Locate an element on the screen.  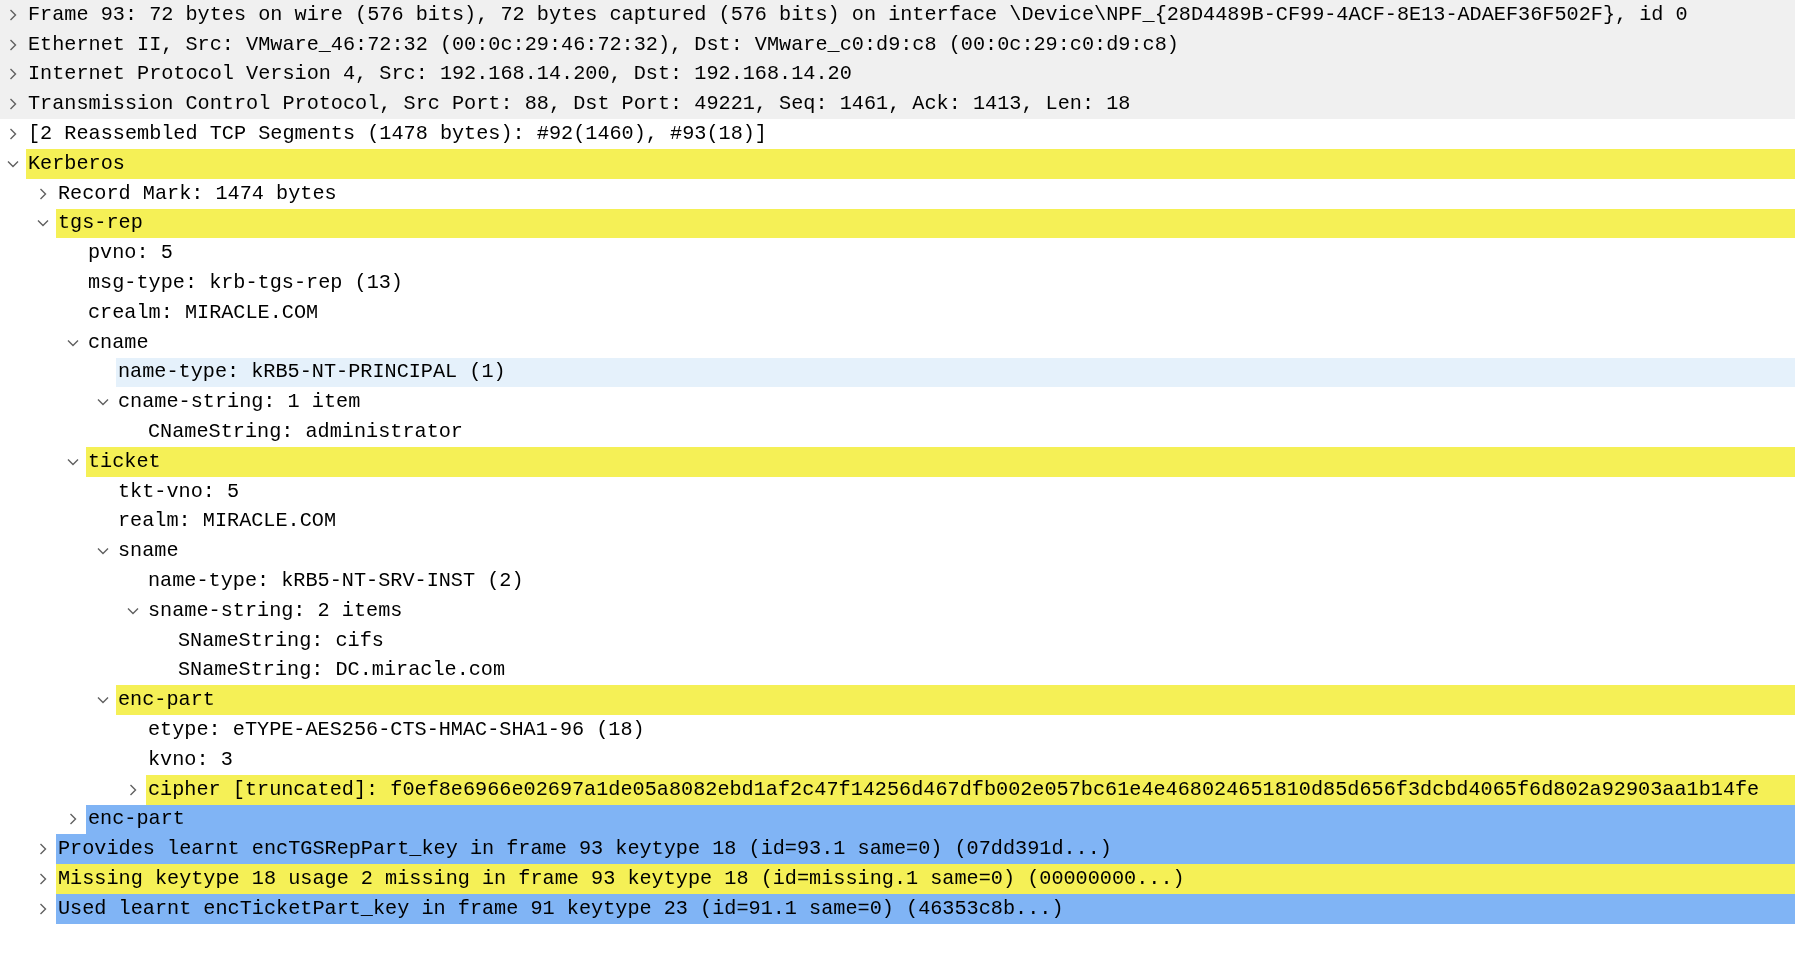
tree-item: name-type: kRB5-NT-PRINCIPAL (1) is located at coordinates (955, 372).